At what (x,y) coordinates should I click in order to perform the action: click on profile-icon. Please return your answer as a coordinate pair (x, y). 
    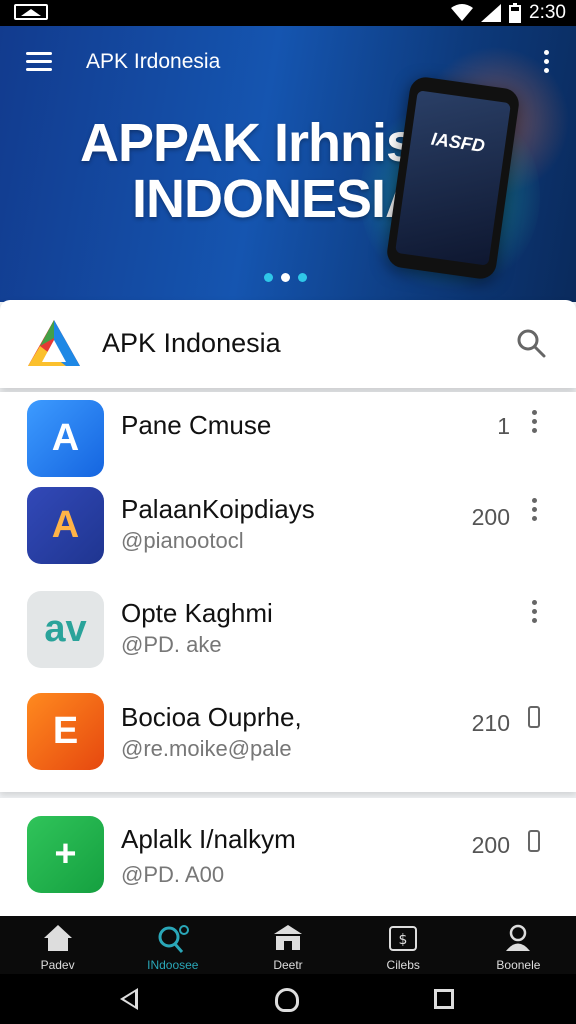
    Looking at the image, I should click on (518, 937).